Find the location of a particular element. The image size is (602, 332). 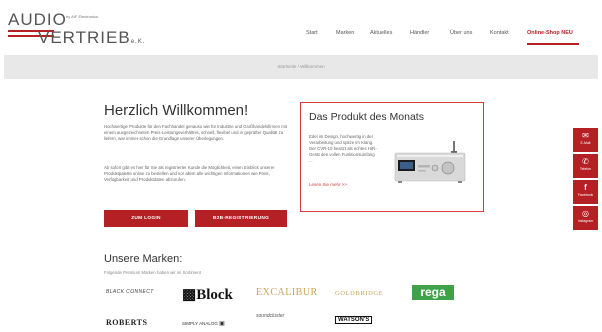

side-facebook-button: f Facebook is located at coordinates (585, 192).